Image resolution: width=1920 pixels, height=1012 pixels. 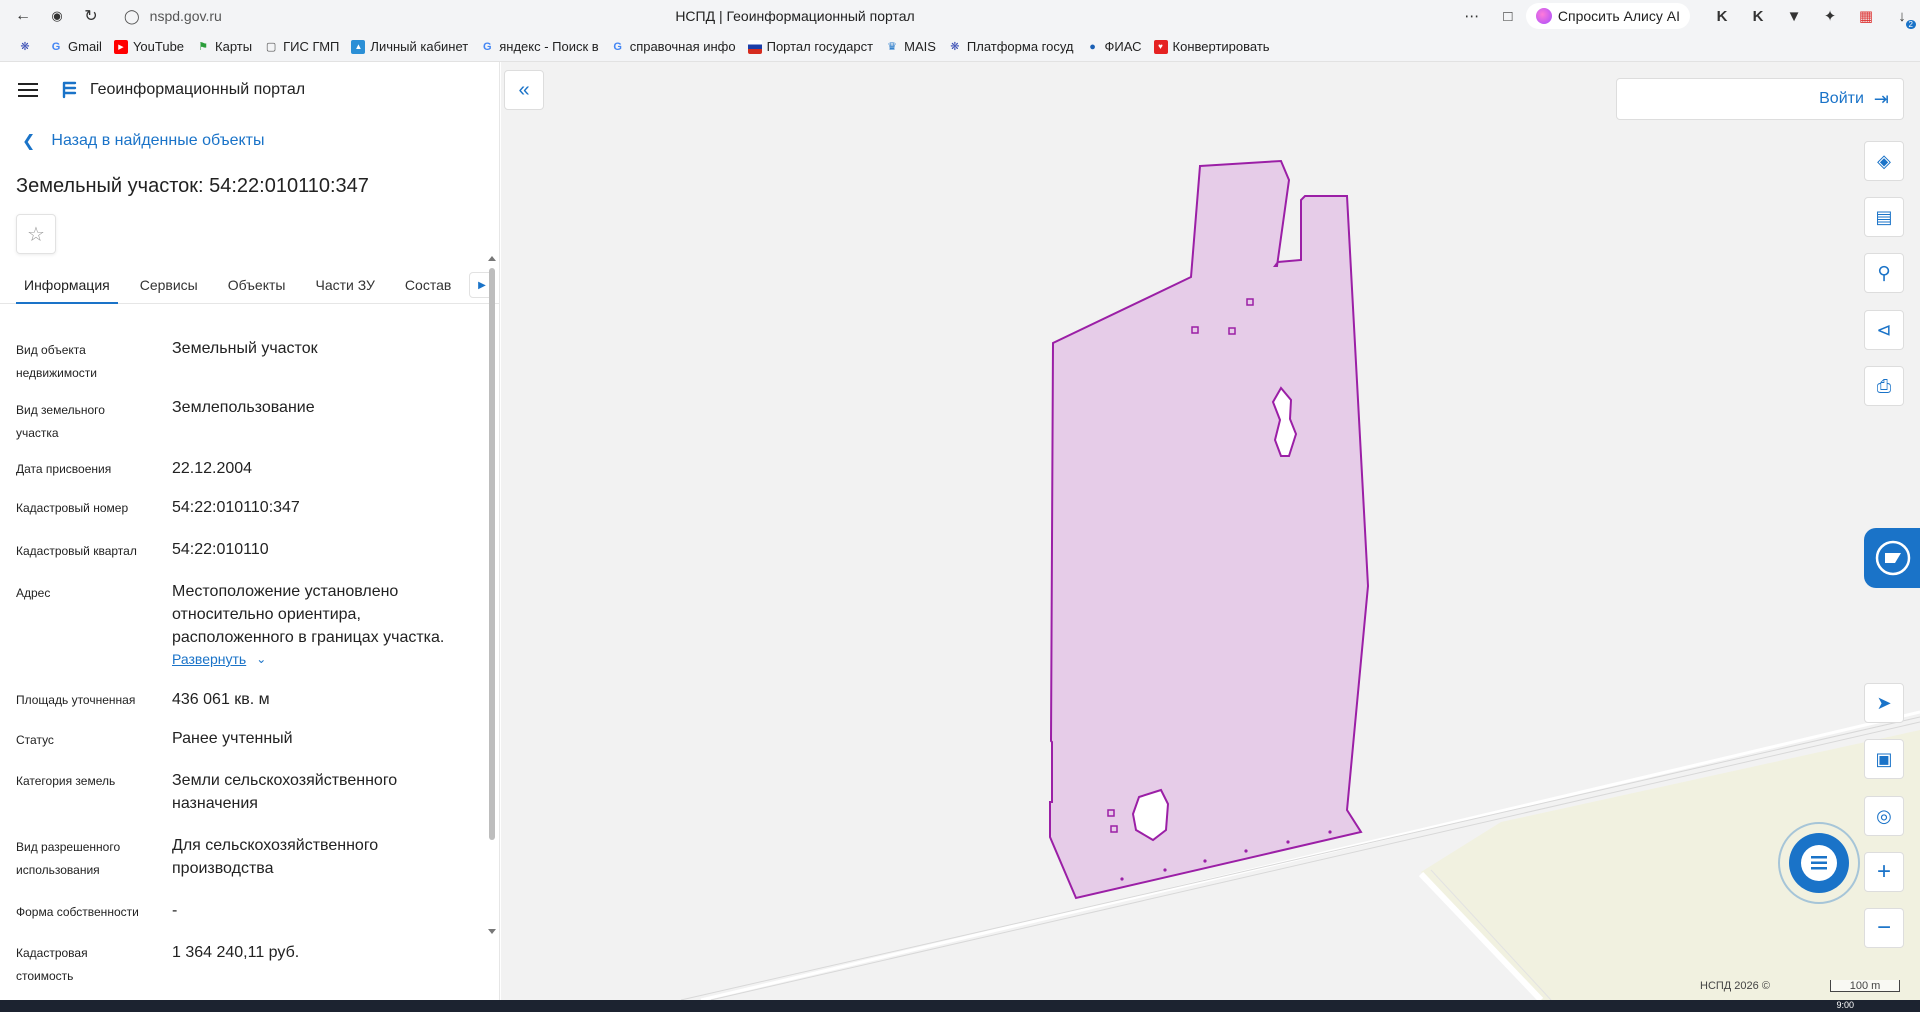 I want to click on minimap-icon: ▣, so click(x=1884, y=759).